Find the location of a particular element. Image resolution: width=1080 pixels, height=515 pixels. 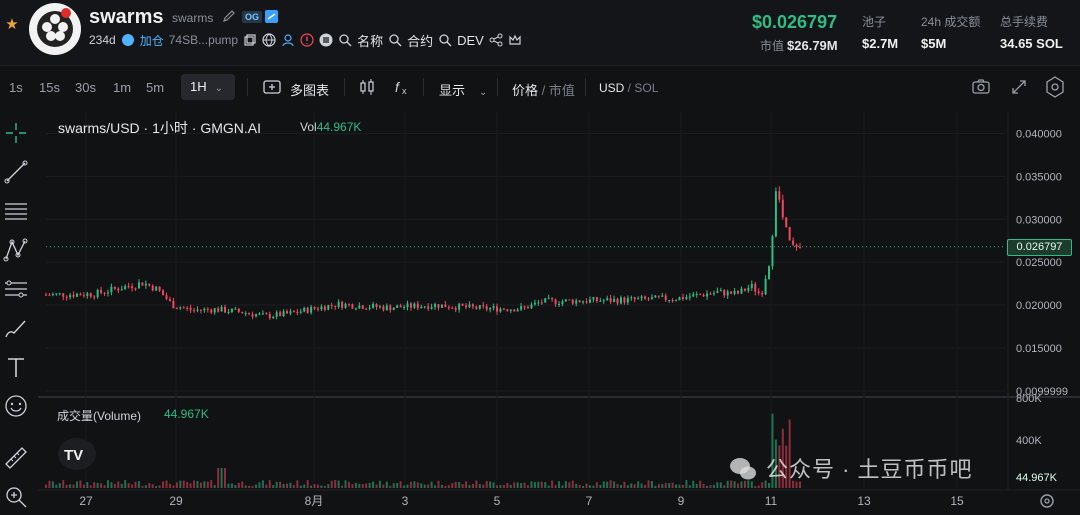

edit-icon is located at coordinates (229, 16).